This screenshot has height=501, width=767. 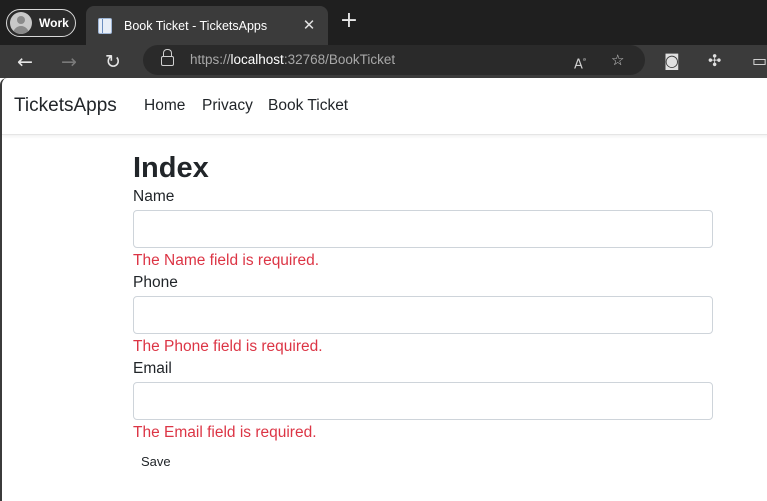 What do you see at coordinates (210, 59) in the screenshot?
I see `url-scheme: https://` at bounding box center [210, 59].